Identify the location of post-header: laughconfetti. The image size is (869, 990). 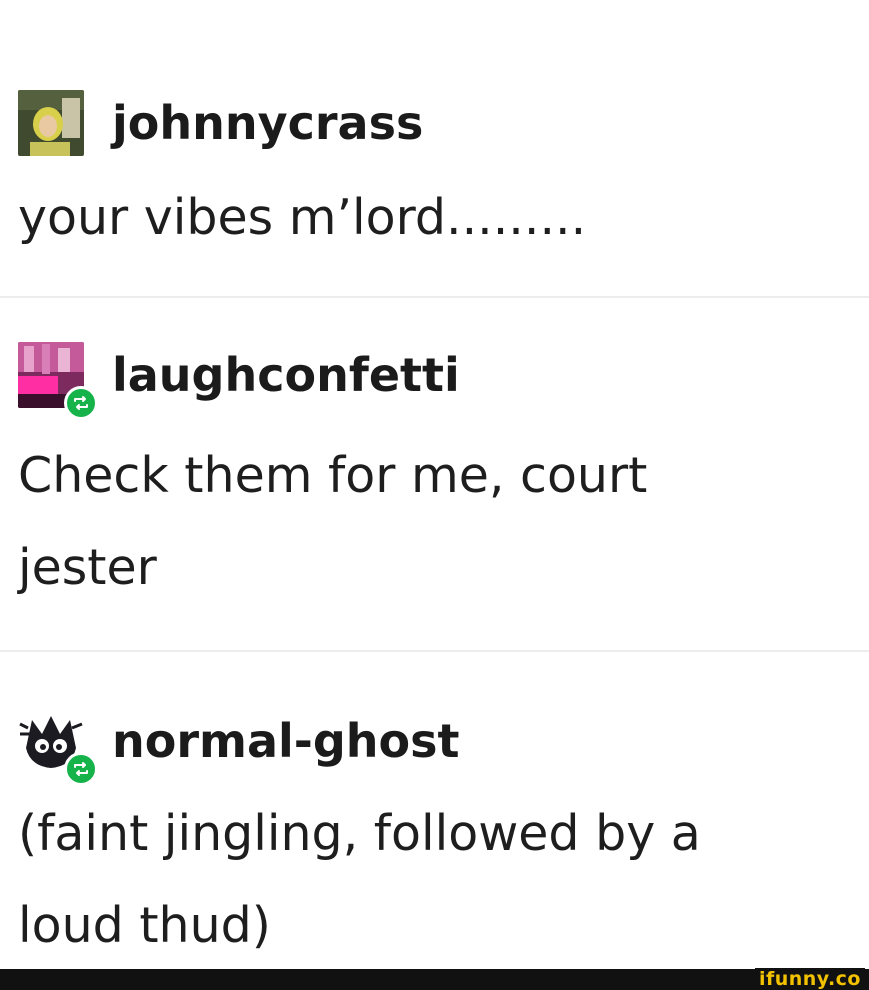
(239, 380).